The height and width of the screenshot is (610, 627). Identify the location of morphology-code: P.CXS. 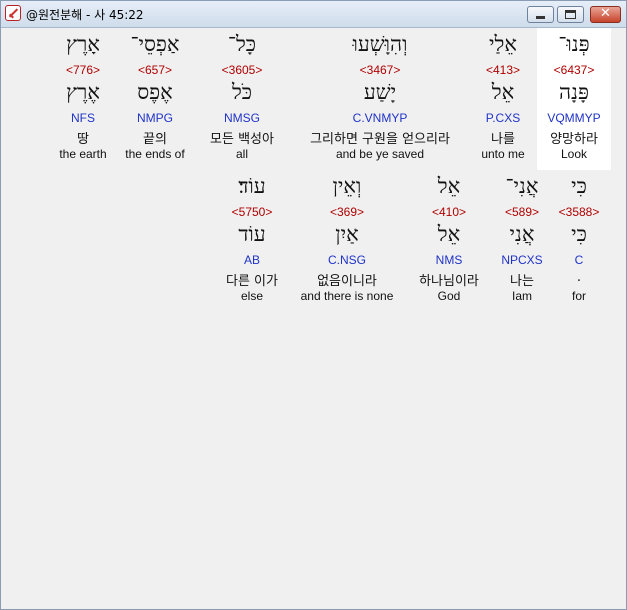
(503, 118).